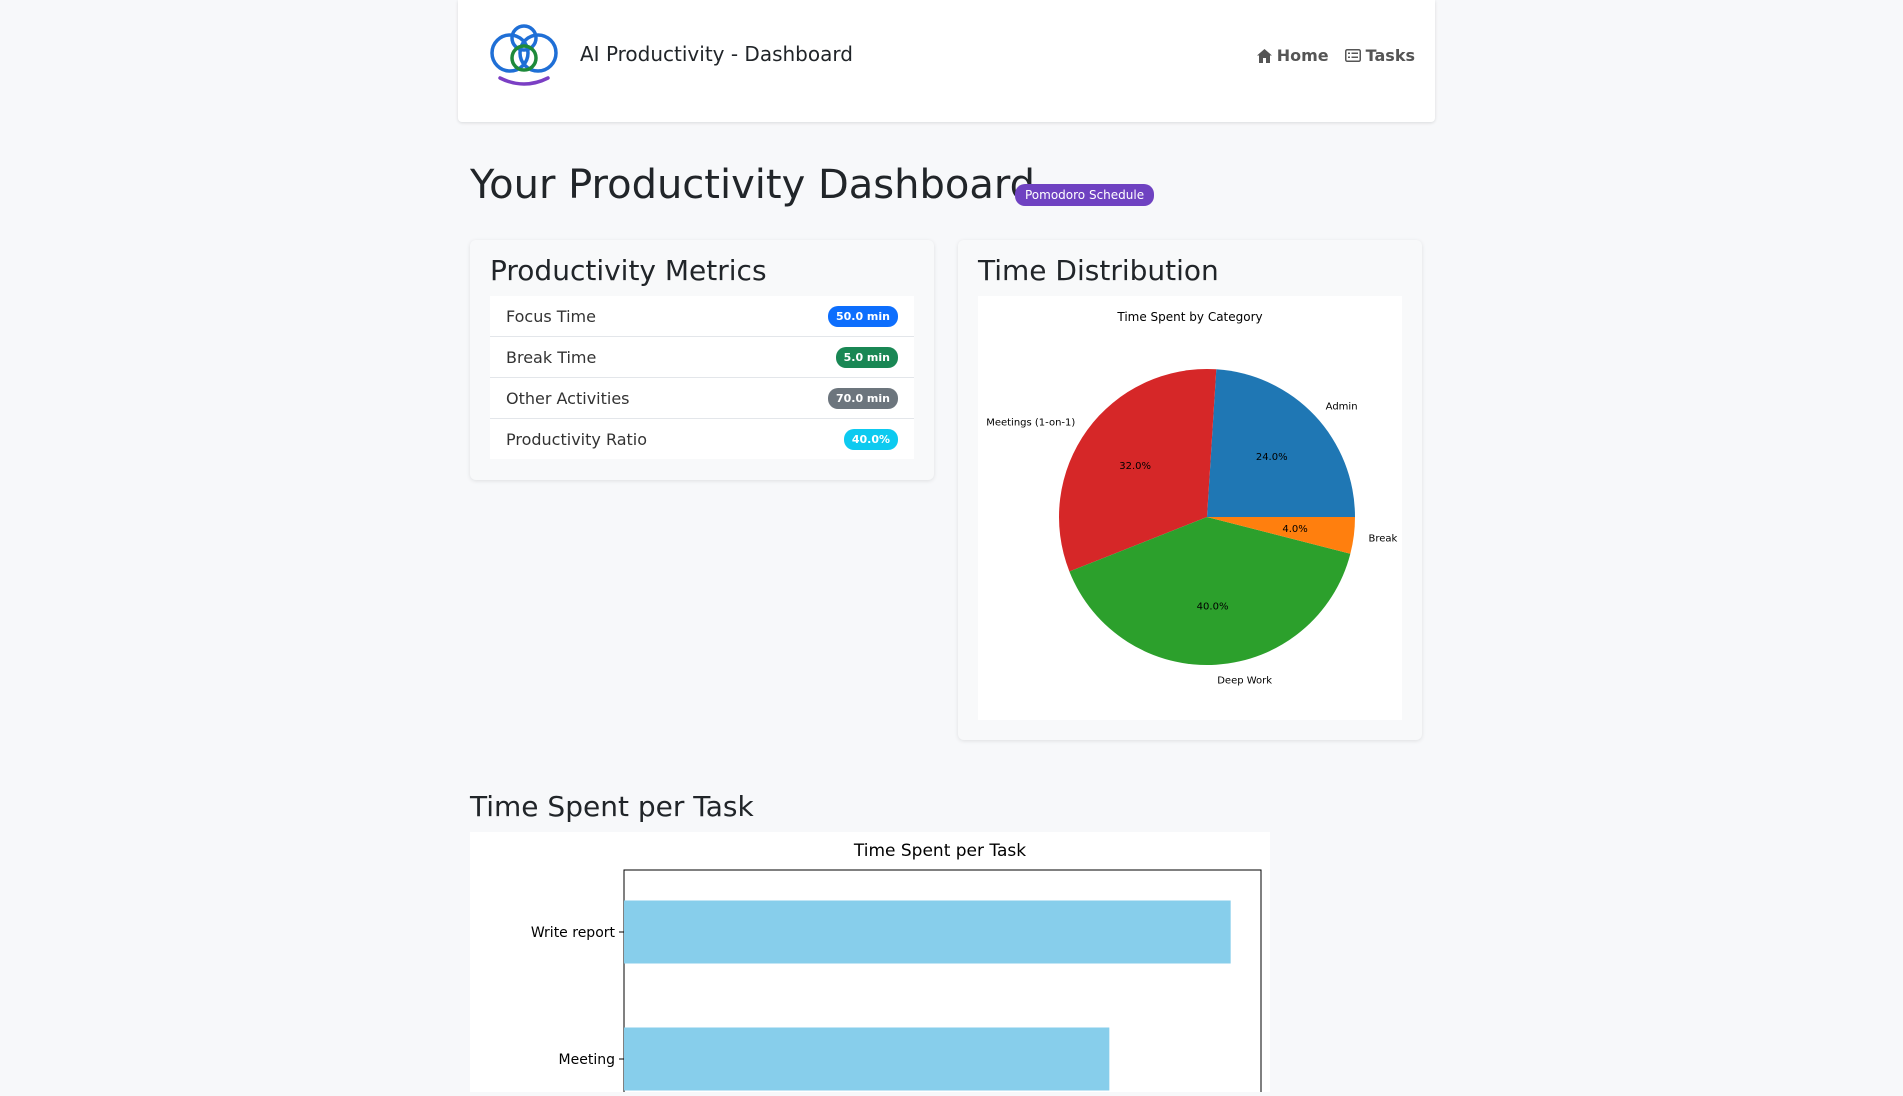 The width and height of the screenshot is (1903, 1096). What do you see at coordinates (716, 54) in the screenshot?
I see `app-title: AI Productivity - Dashboard` at bounding box center [716, 54].